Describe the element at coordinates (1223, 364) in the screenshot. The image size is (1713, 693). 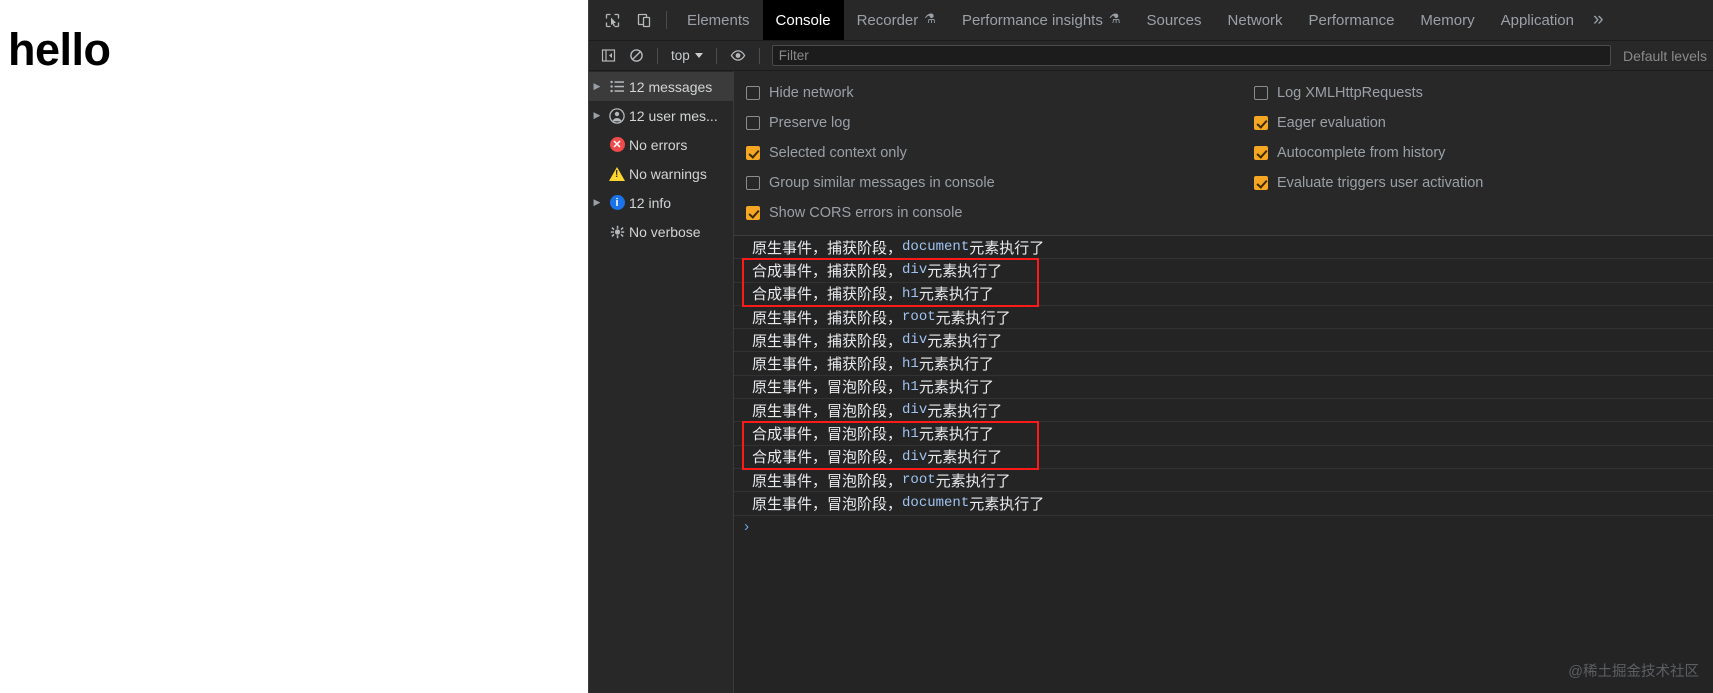
I see `console-message-row: 原生事件，捕获阶段， h1 元素执行了` at that location.